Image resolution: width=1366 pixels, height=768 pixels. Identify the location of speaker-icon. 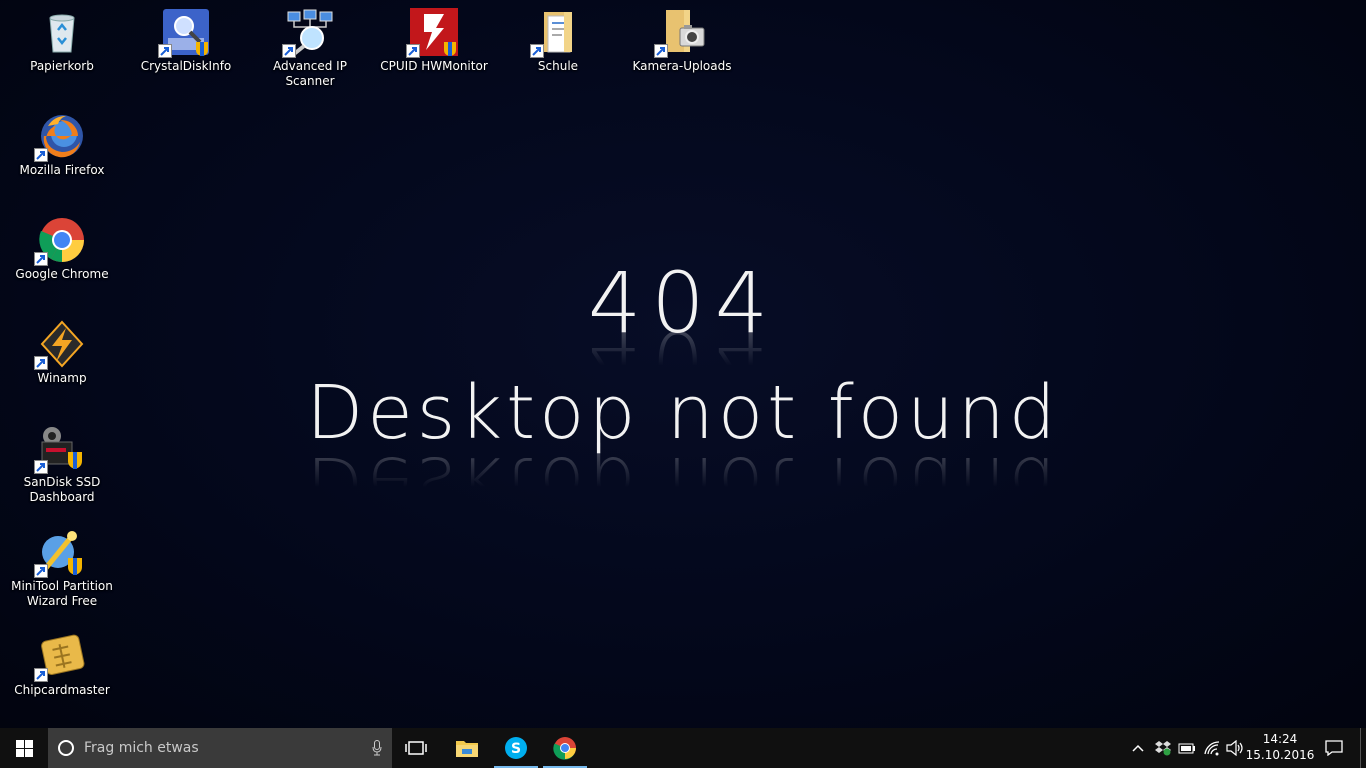
(1234, 748).